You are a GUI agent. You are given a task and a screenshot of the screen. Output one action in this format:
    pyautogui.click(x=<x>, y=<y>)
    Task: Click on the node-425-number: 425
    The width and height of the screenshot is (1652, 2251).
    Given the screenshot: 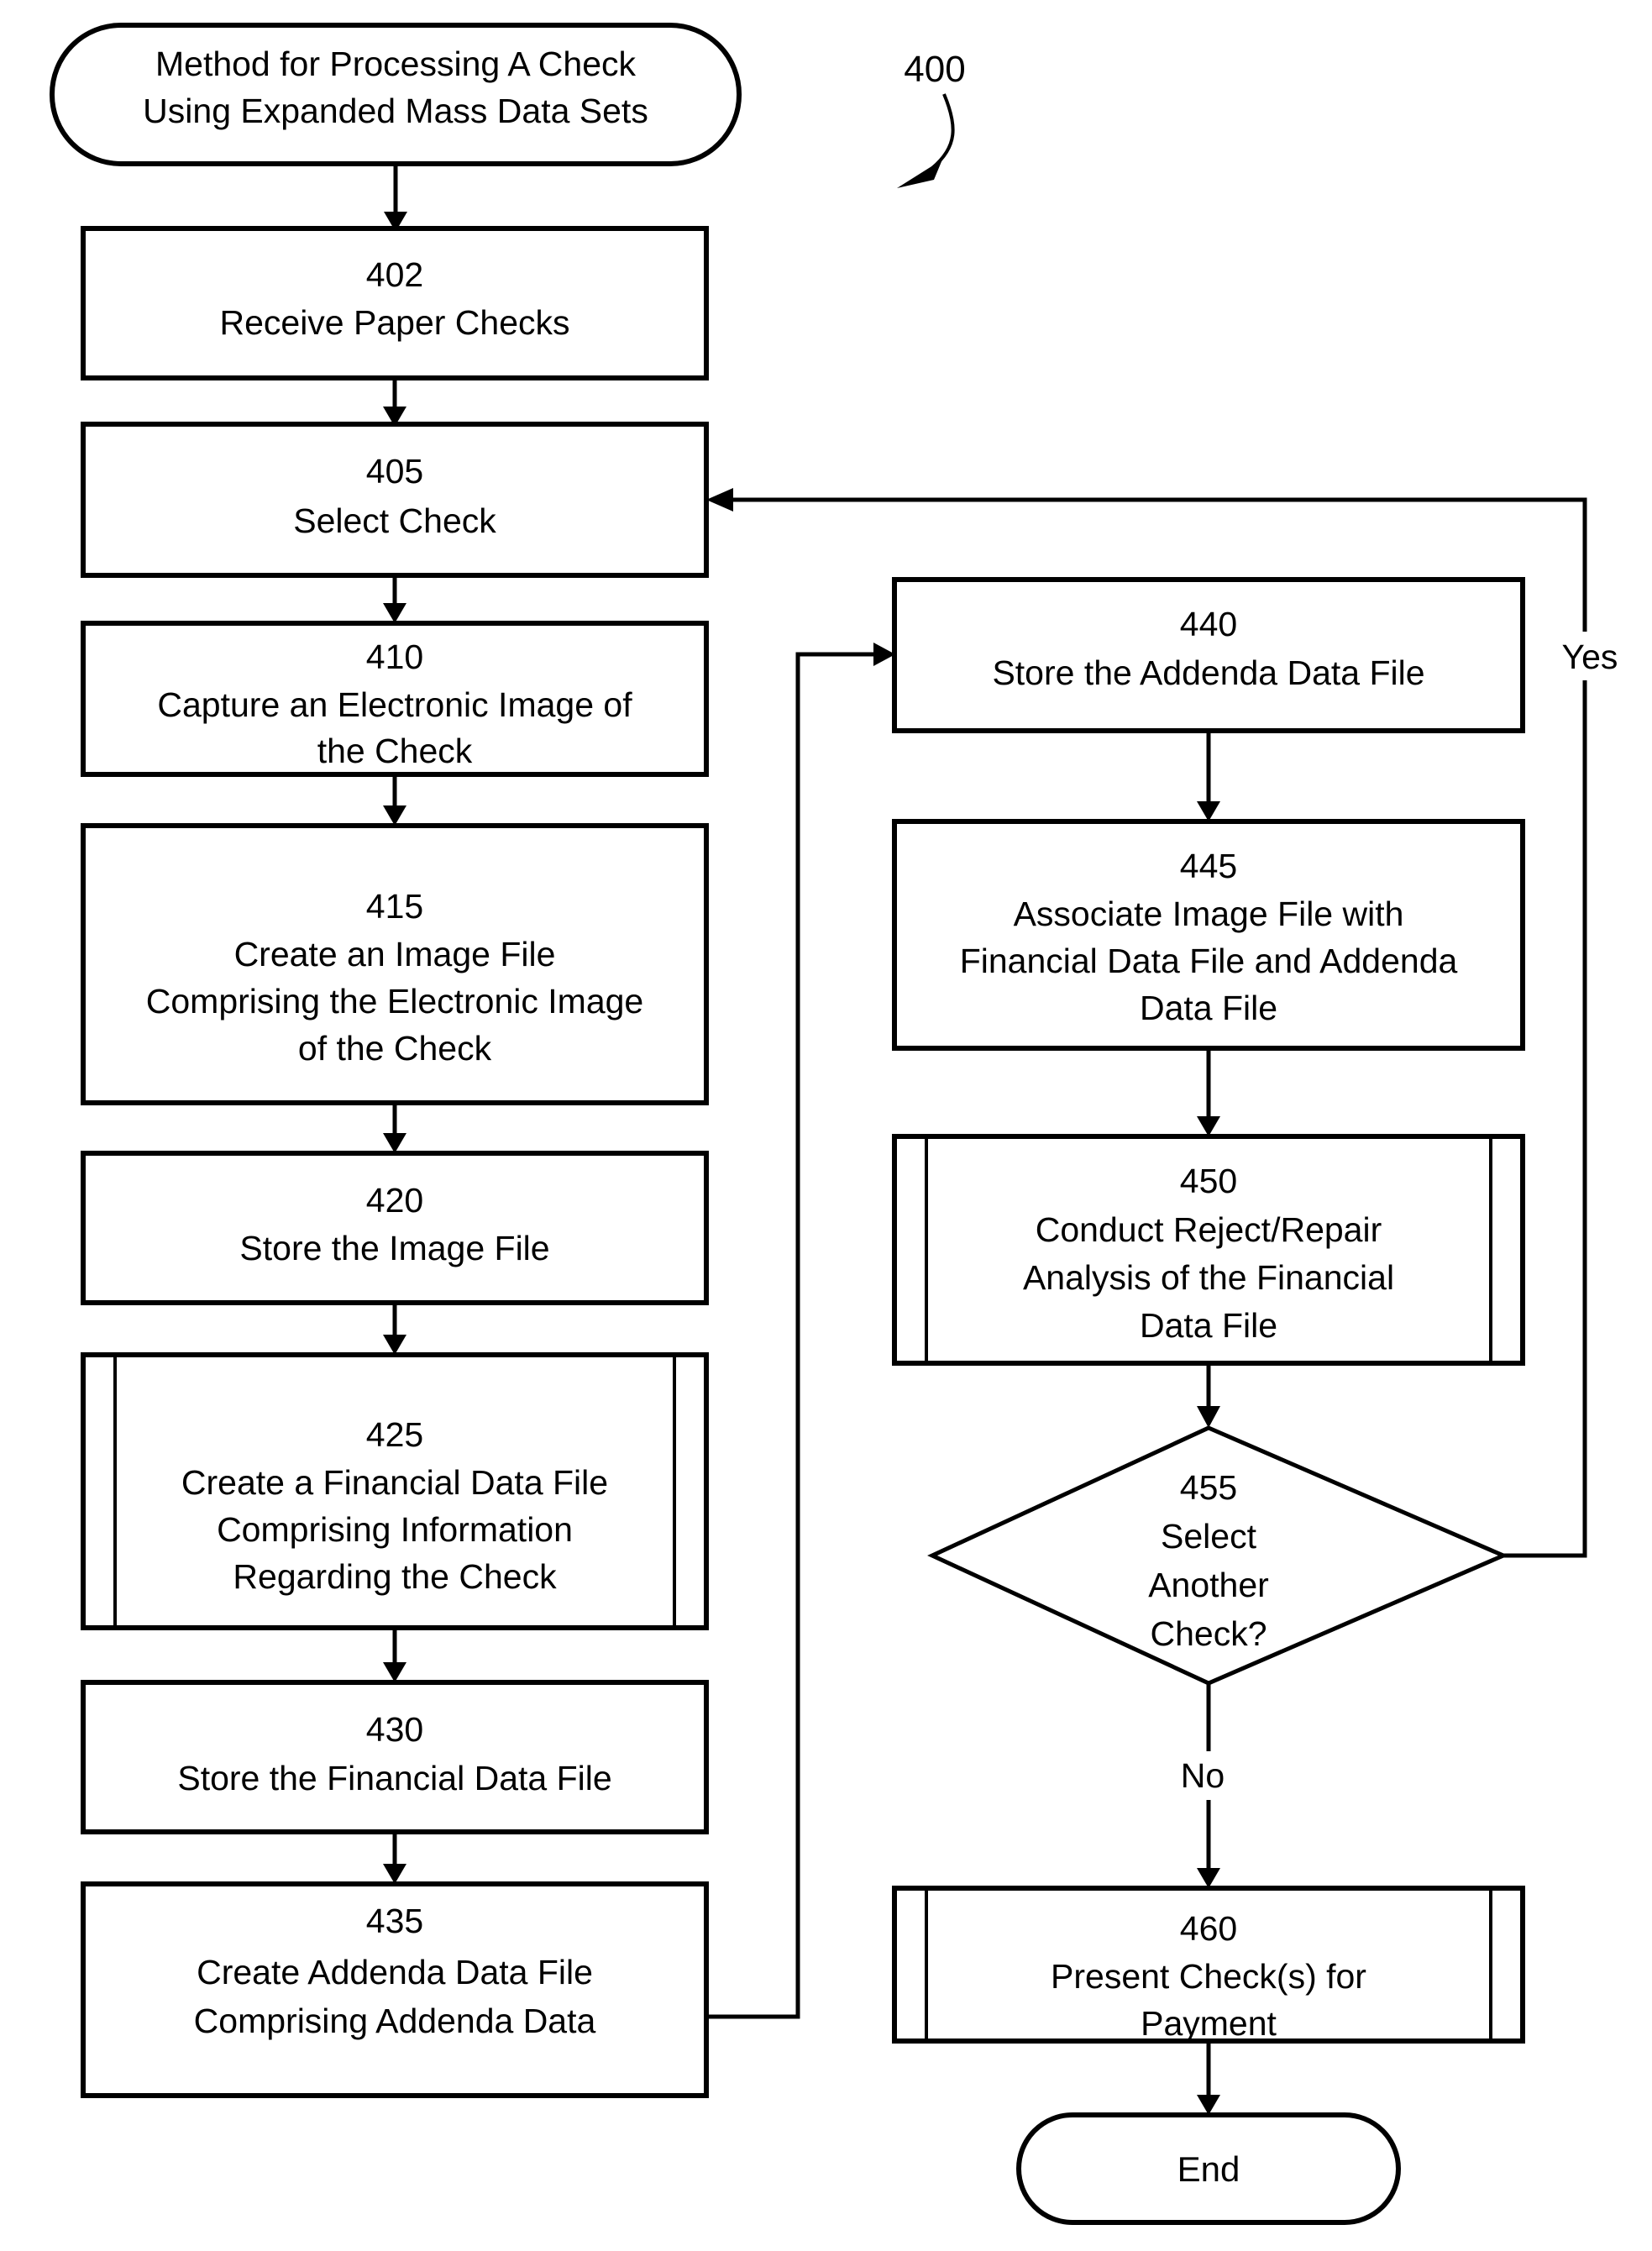 What is the action you would take?
    pyautogui.click(x=394, y=1434)
    